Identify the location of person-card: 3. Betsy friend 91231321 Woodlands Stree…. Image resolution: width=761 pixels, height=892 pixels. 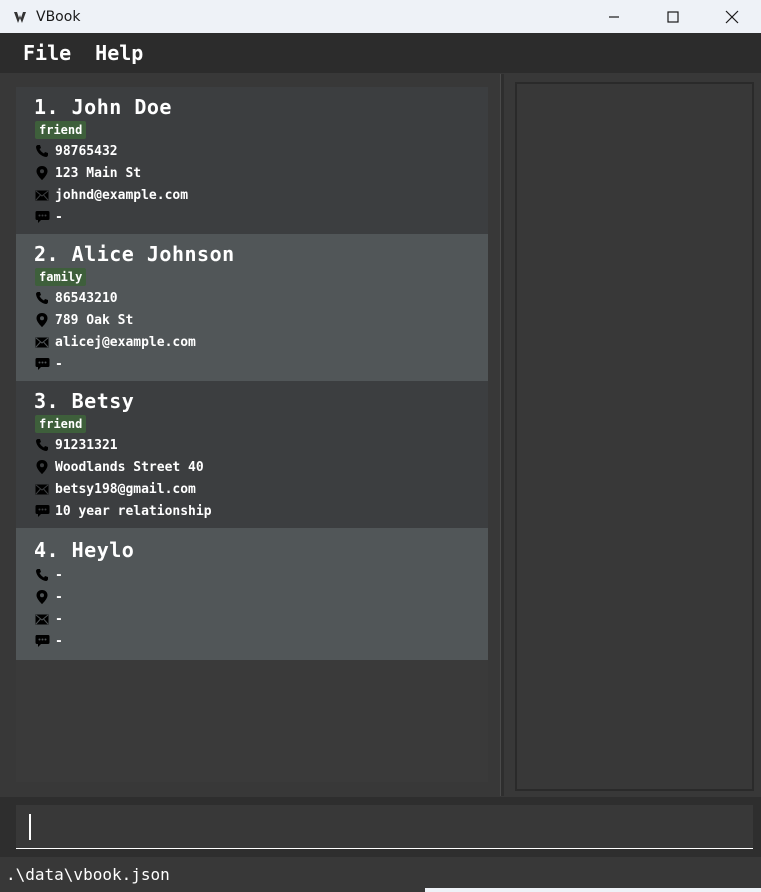
(252, 454).